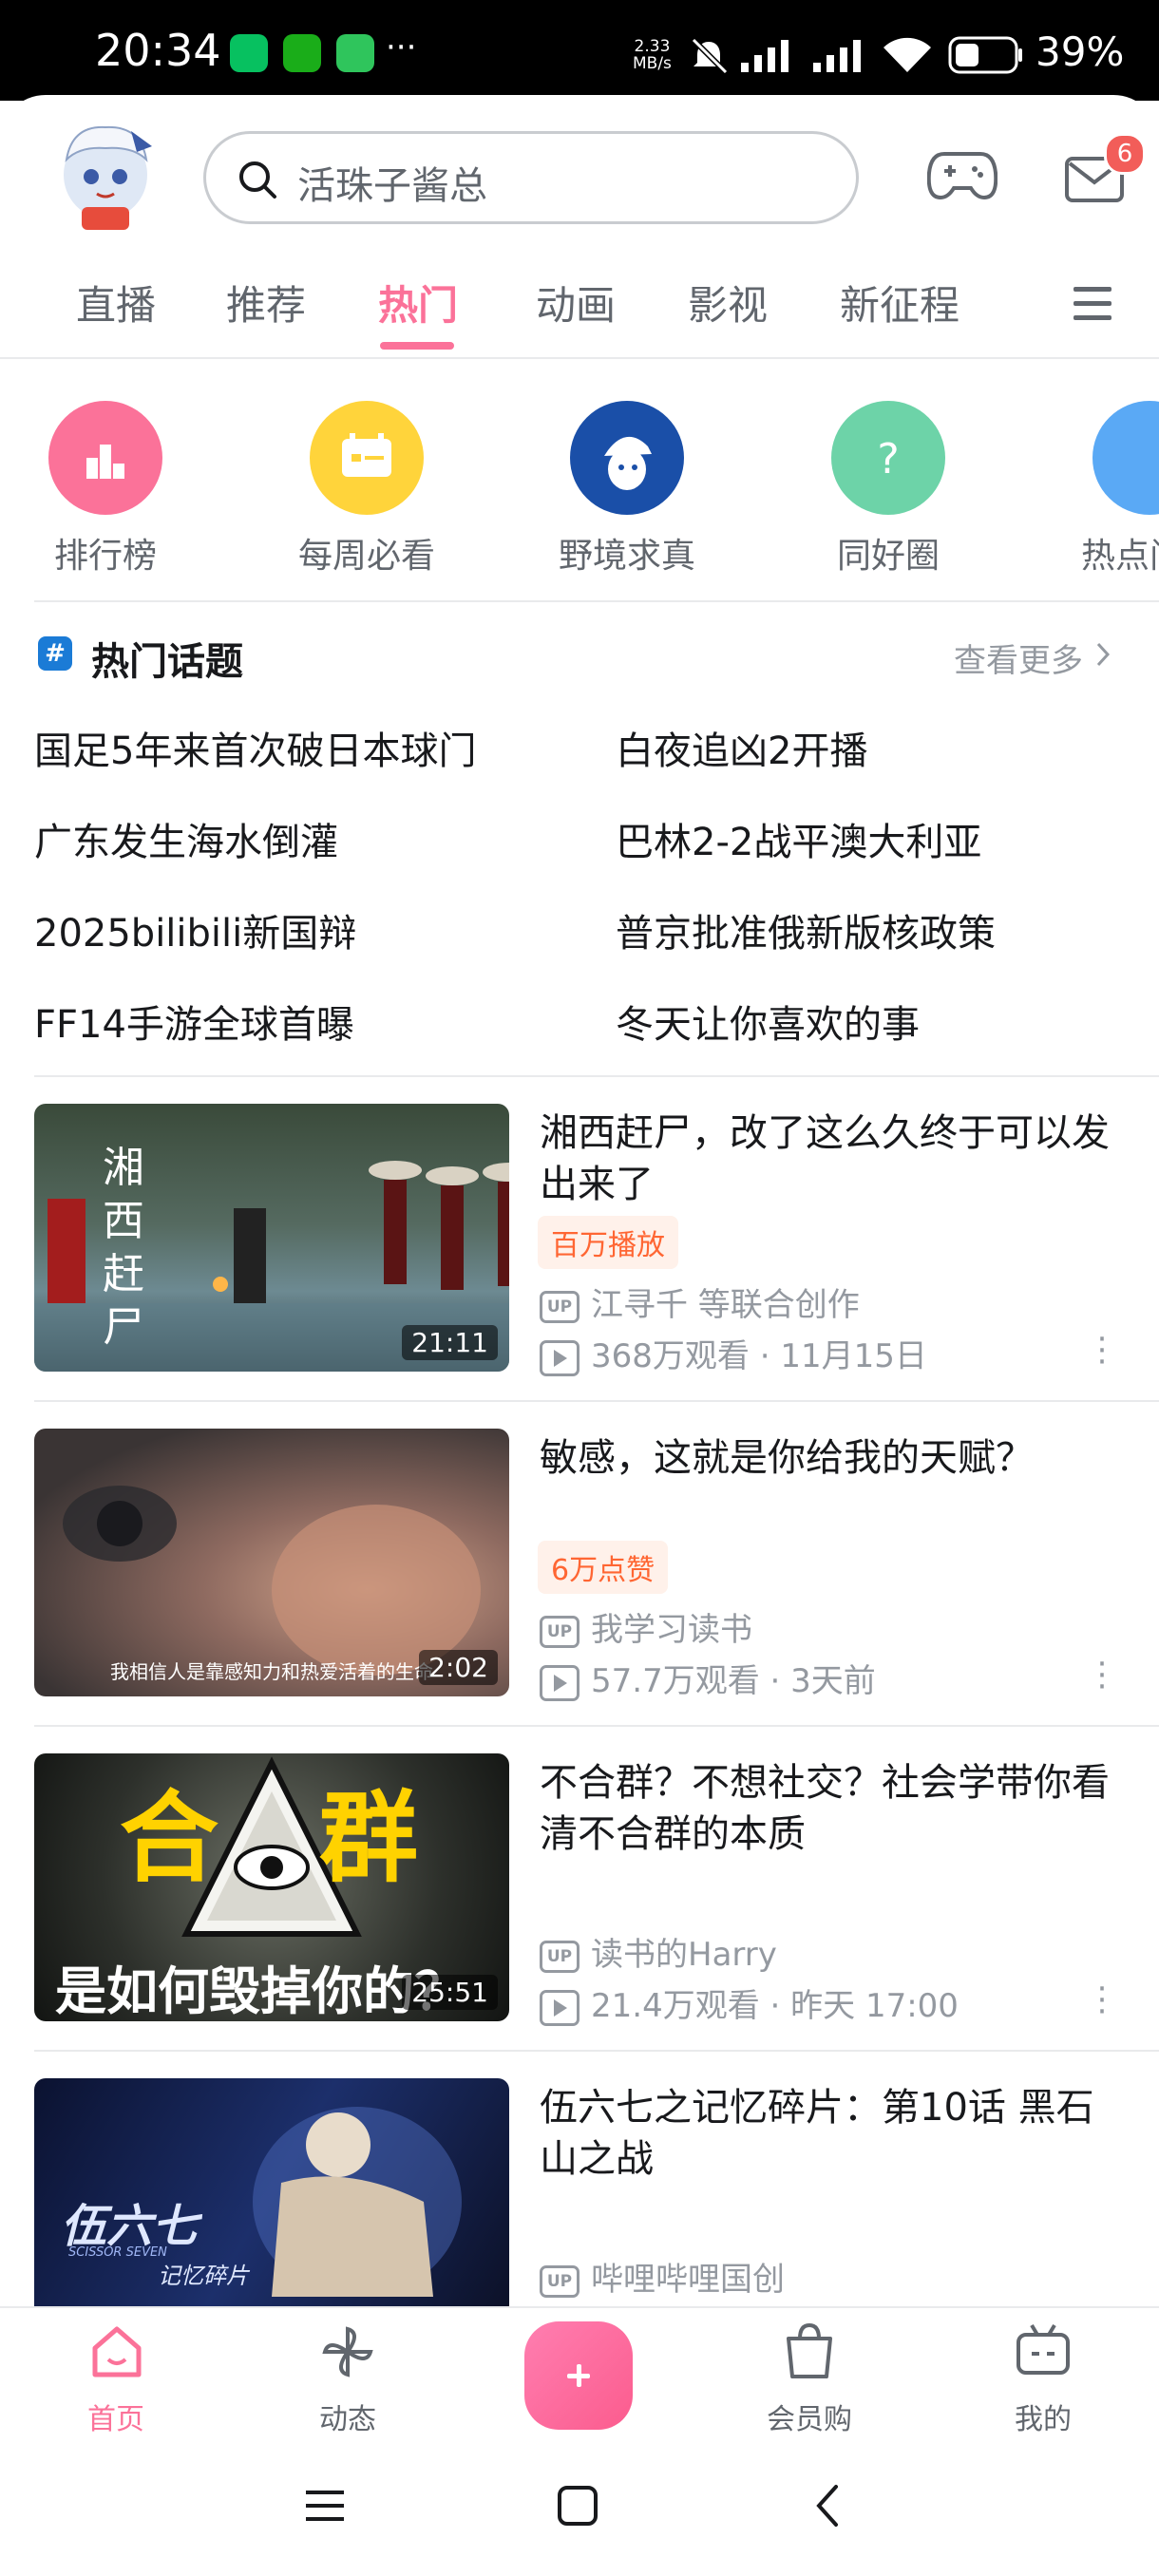  Describe the element at coordinates (367, 458) in the screenshot. I see `weekly-calendar-icon` at that location.